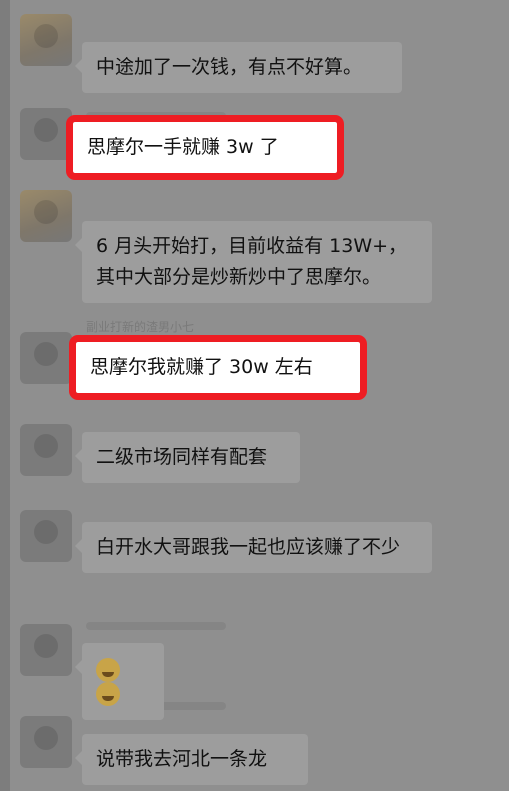 The image size is (509, 791). I want to click on message-bubble-highlighted: 思摩尔我就赚了 30w 左右, so click(218, 367).